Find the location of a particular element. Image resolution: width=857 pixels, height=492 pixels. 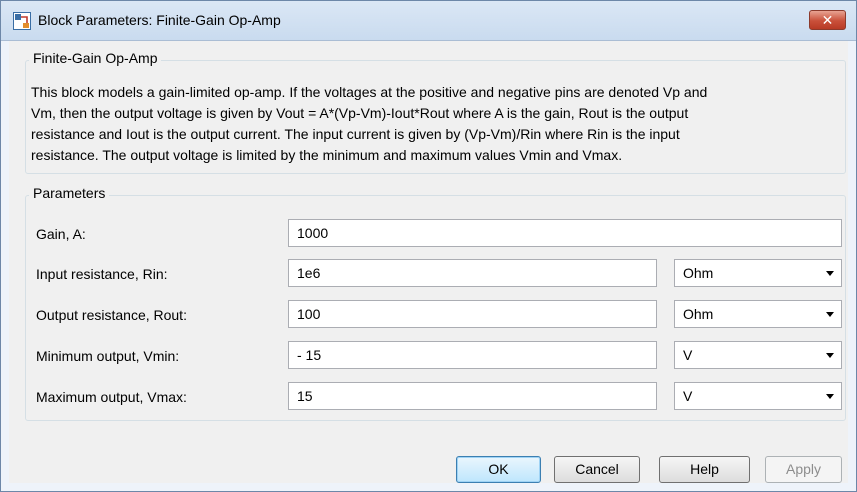

maximum-output-unit-select: V is located at coordinates (758, 396).